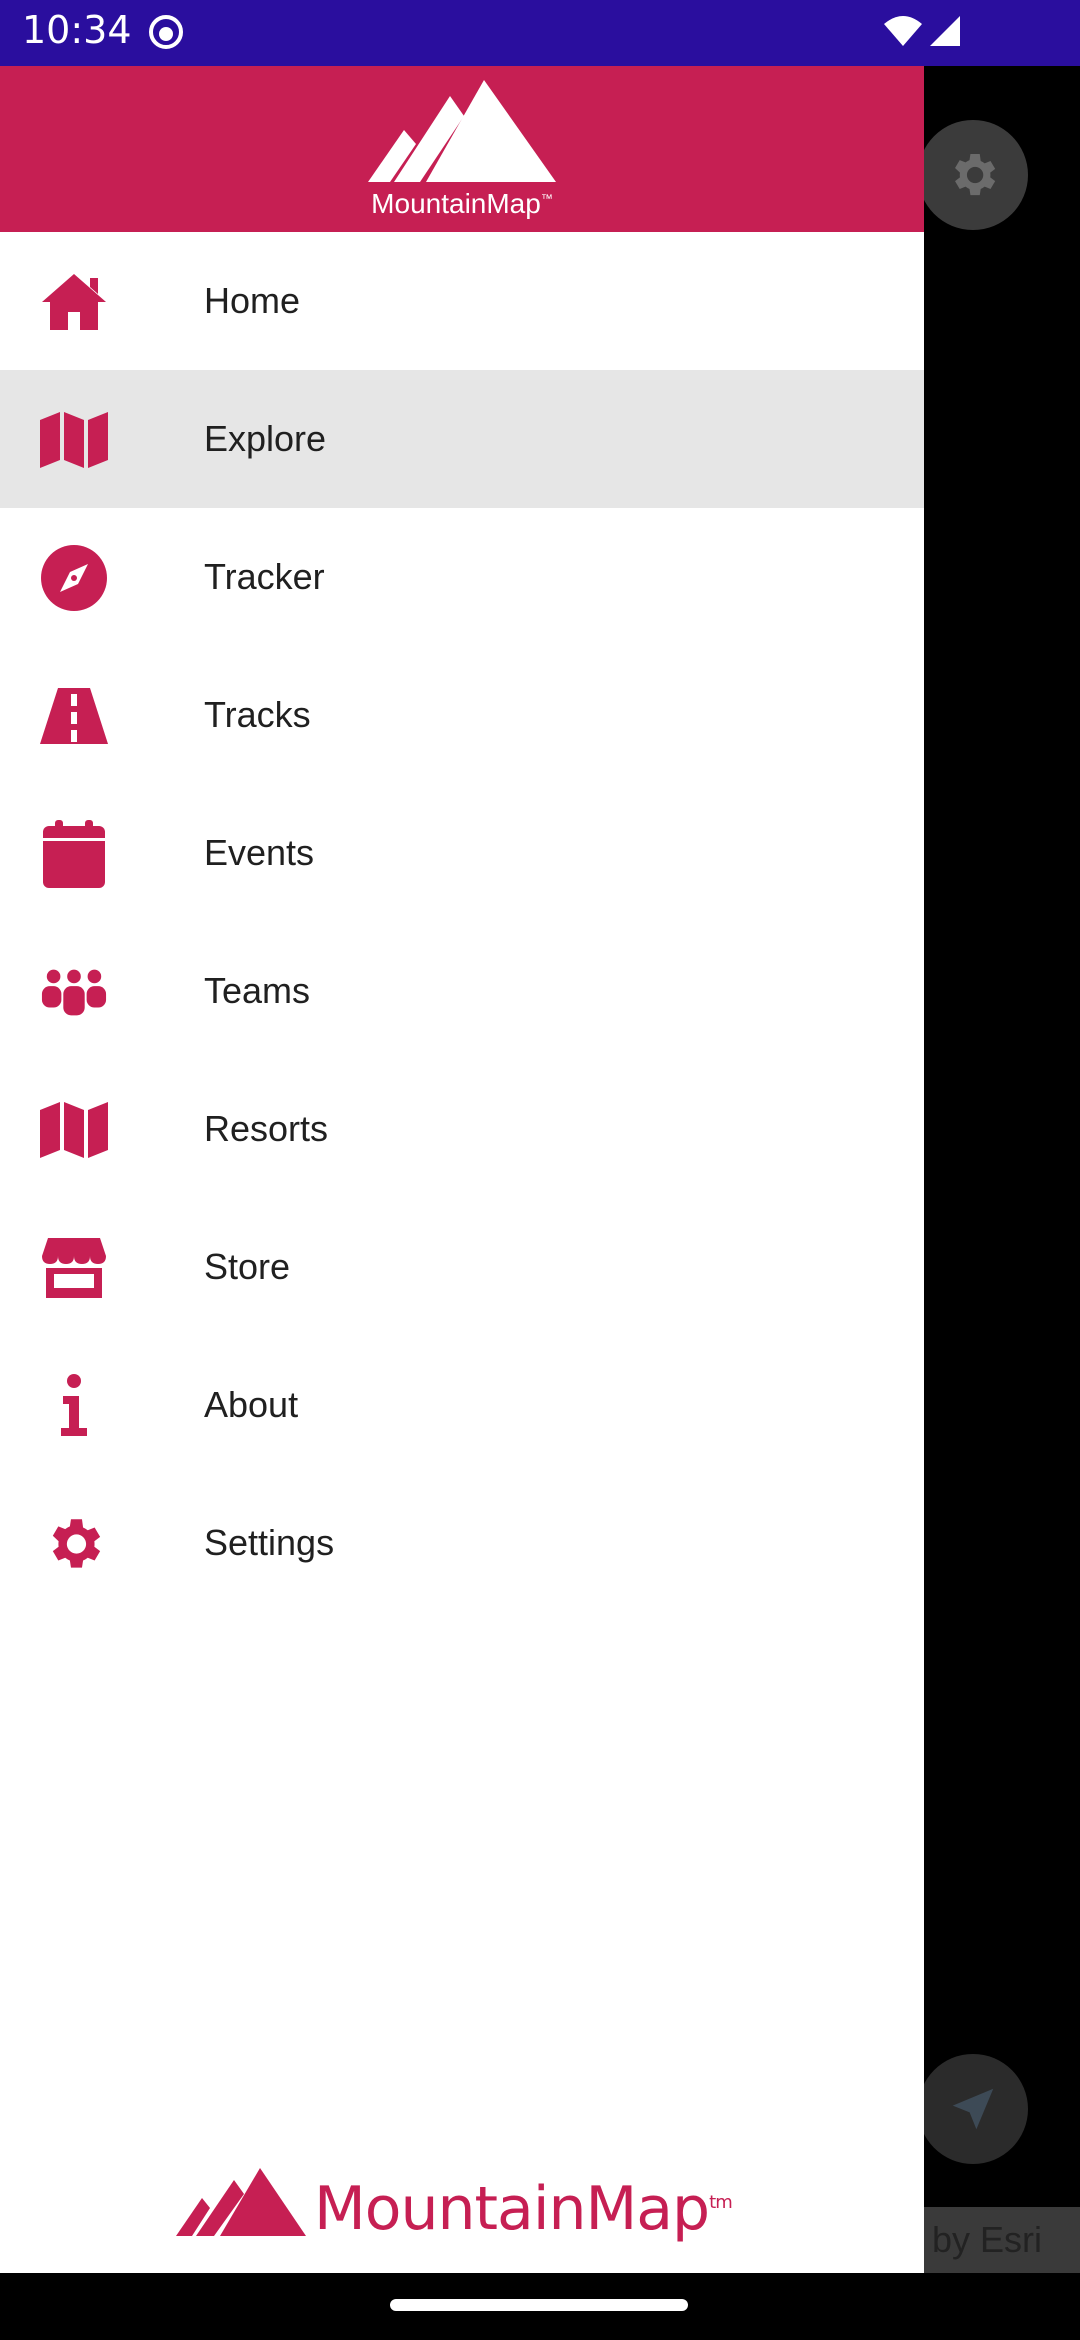 This screenshot has width=1080, height=2340. I want to click on home-icon, so click(74, 302).